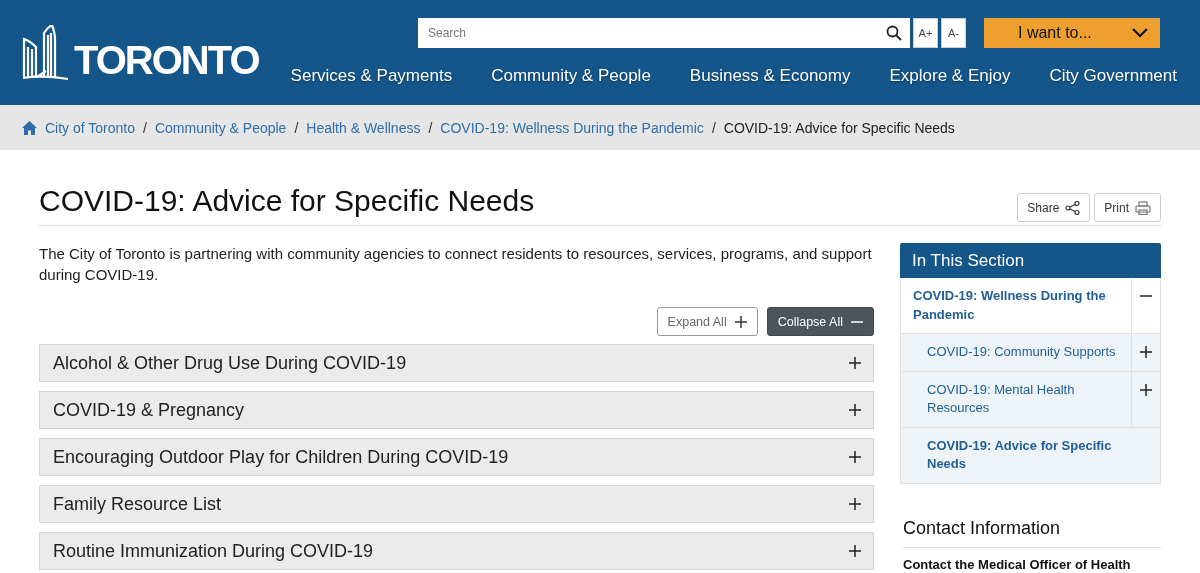 This screenshot has height=573, width=1200. Describe the element at coordinates (648, 33) in the screenshot. I see `search-field: Search` at that location.